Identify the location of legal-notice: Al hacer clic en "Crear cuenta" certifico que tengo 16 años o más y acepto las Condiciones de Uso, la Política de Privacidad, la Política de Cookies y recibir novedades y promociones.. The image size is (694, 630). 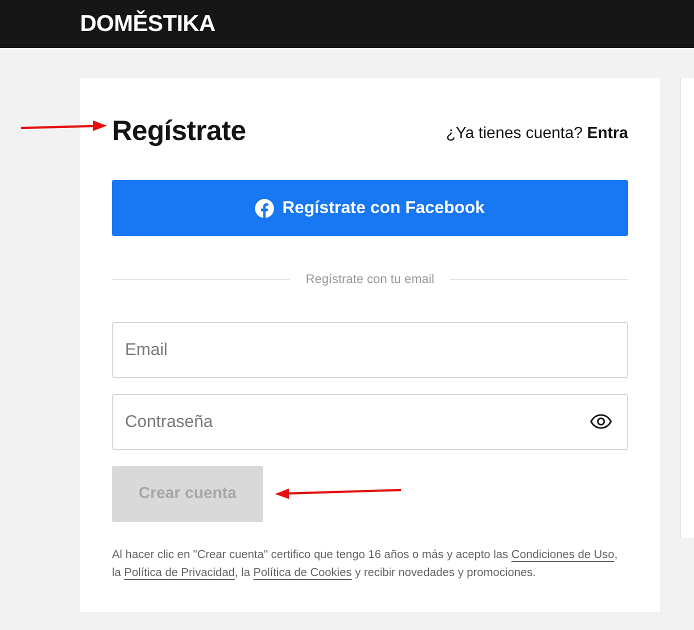
(365, 564).